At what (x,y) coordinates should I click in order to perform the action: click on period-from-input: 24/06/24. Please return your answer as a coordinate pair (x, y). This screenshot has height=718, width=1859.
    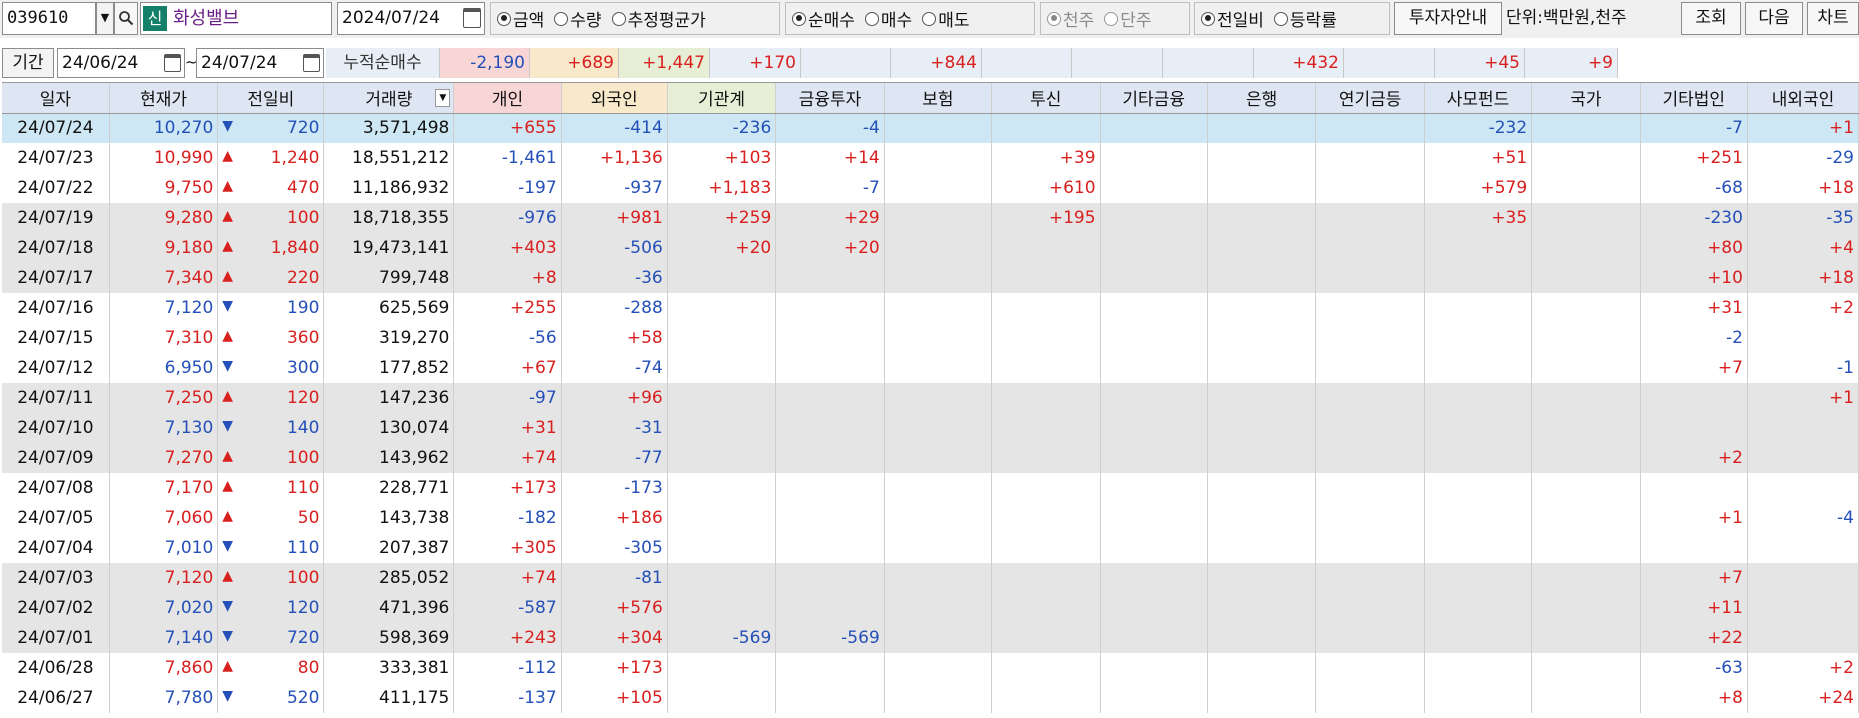
    Looking at the image, I should click on (121, 63).